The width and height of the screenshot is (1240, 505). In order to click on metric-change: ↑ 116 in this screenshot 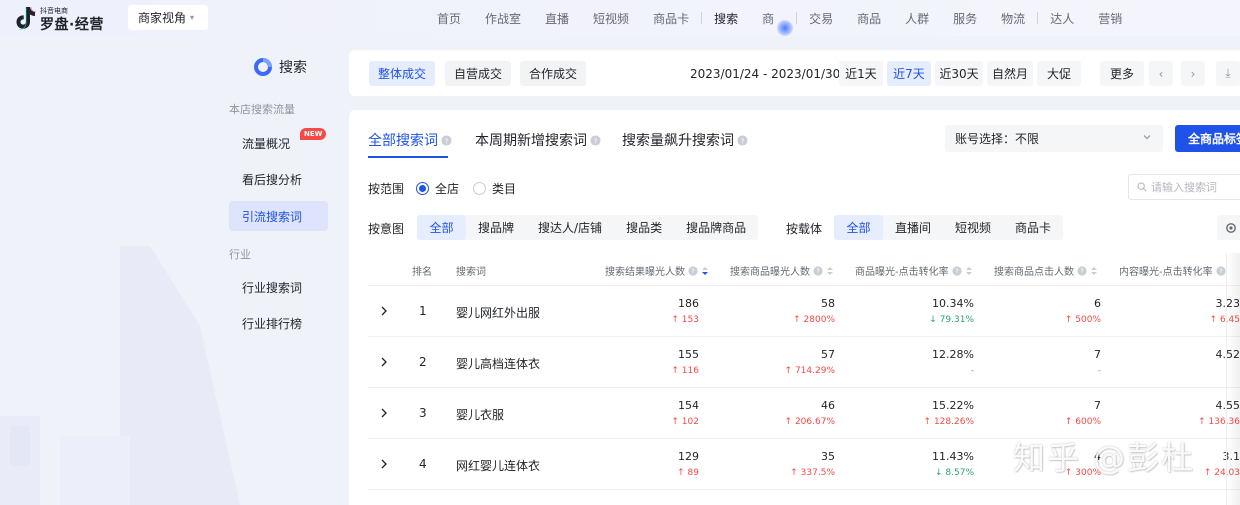, I will do `click(685, 371)`.